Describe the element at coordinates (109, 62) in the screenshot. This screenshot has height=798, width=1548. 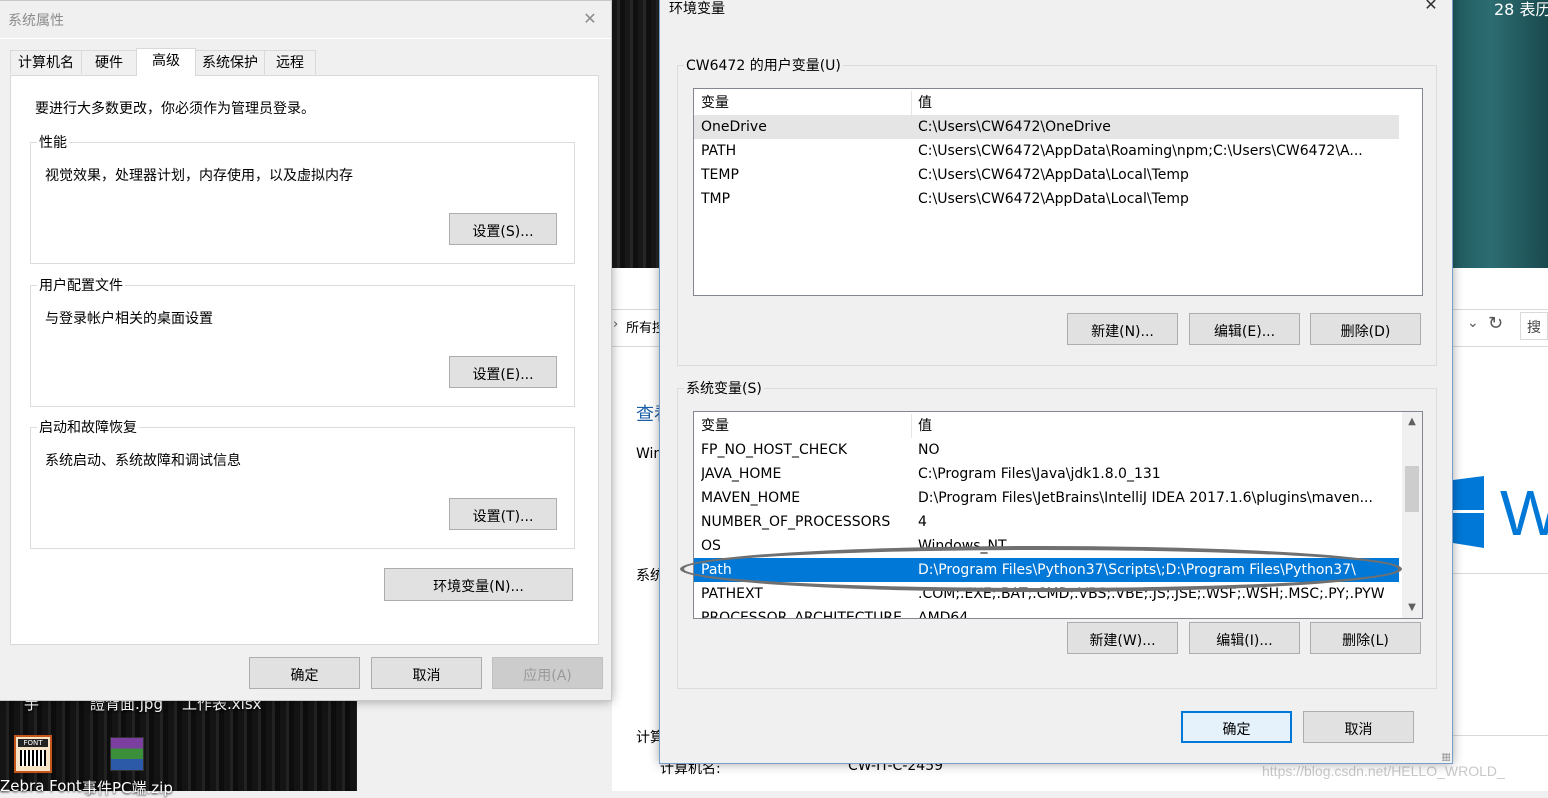
I see `tab-hardware: 硬件` at that location.